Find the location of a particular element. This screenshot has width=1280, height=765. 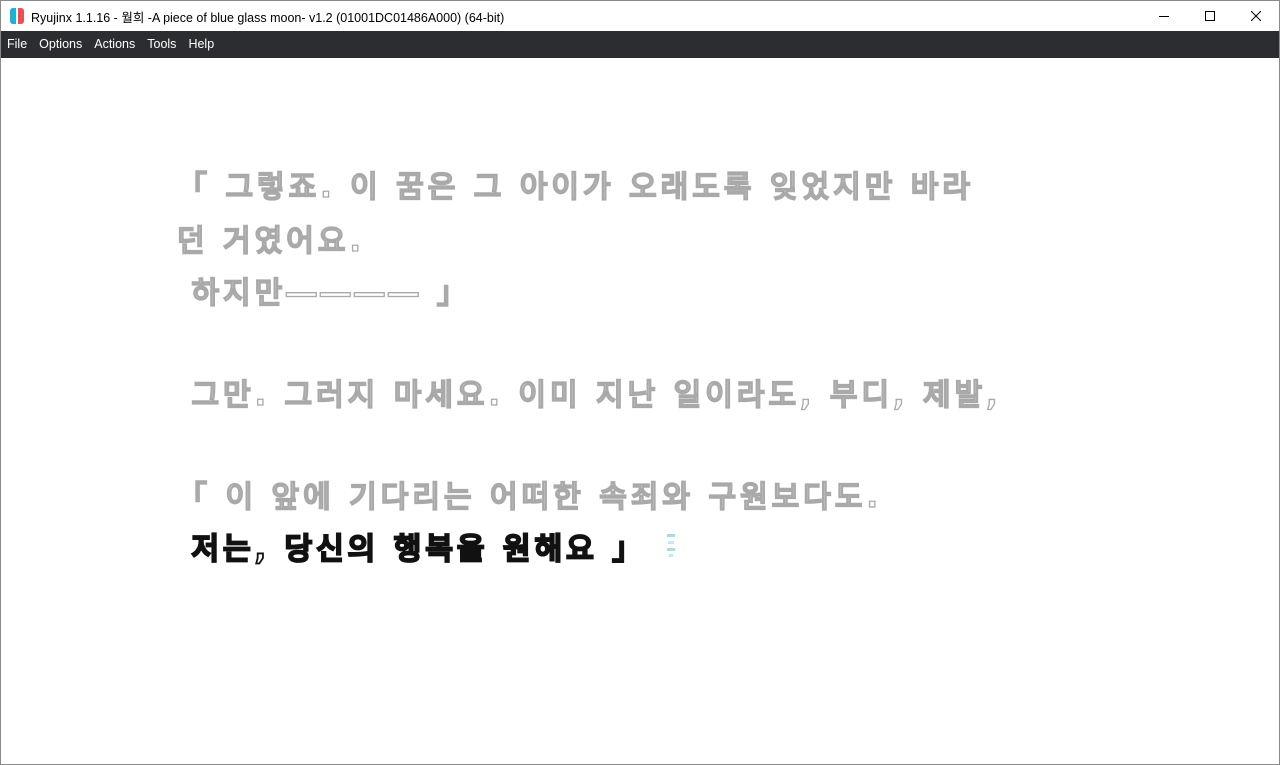

minimize-button is located at coordinates (1164, 16).